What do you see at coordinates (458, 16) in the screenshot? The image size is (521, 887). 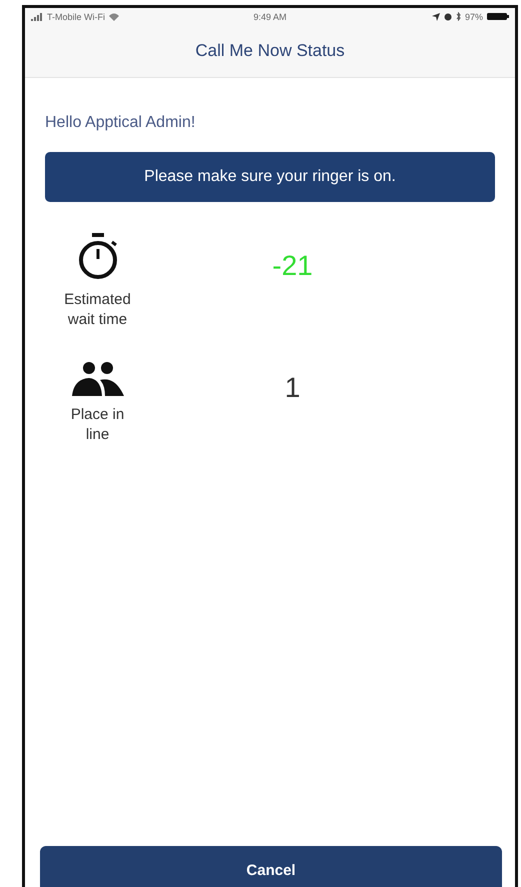 I see `bluetooth-icon` at bounding box center [458, 16].